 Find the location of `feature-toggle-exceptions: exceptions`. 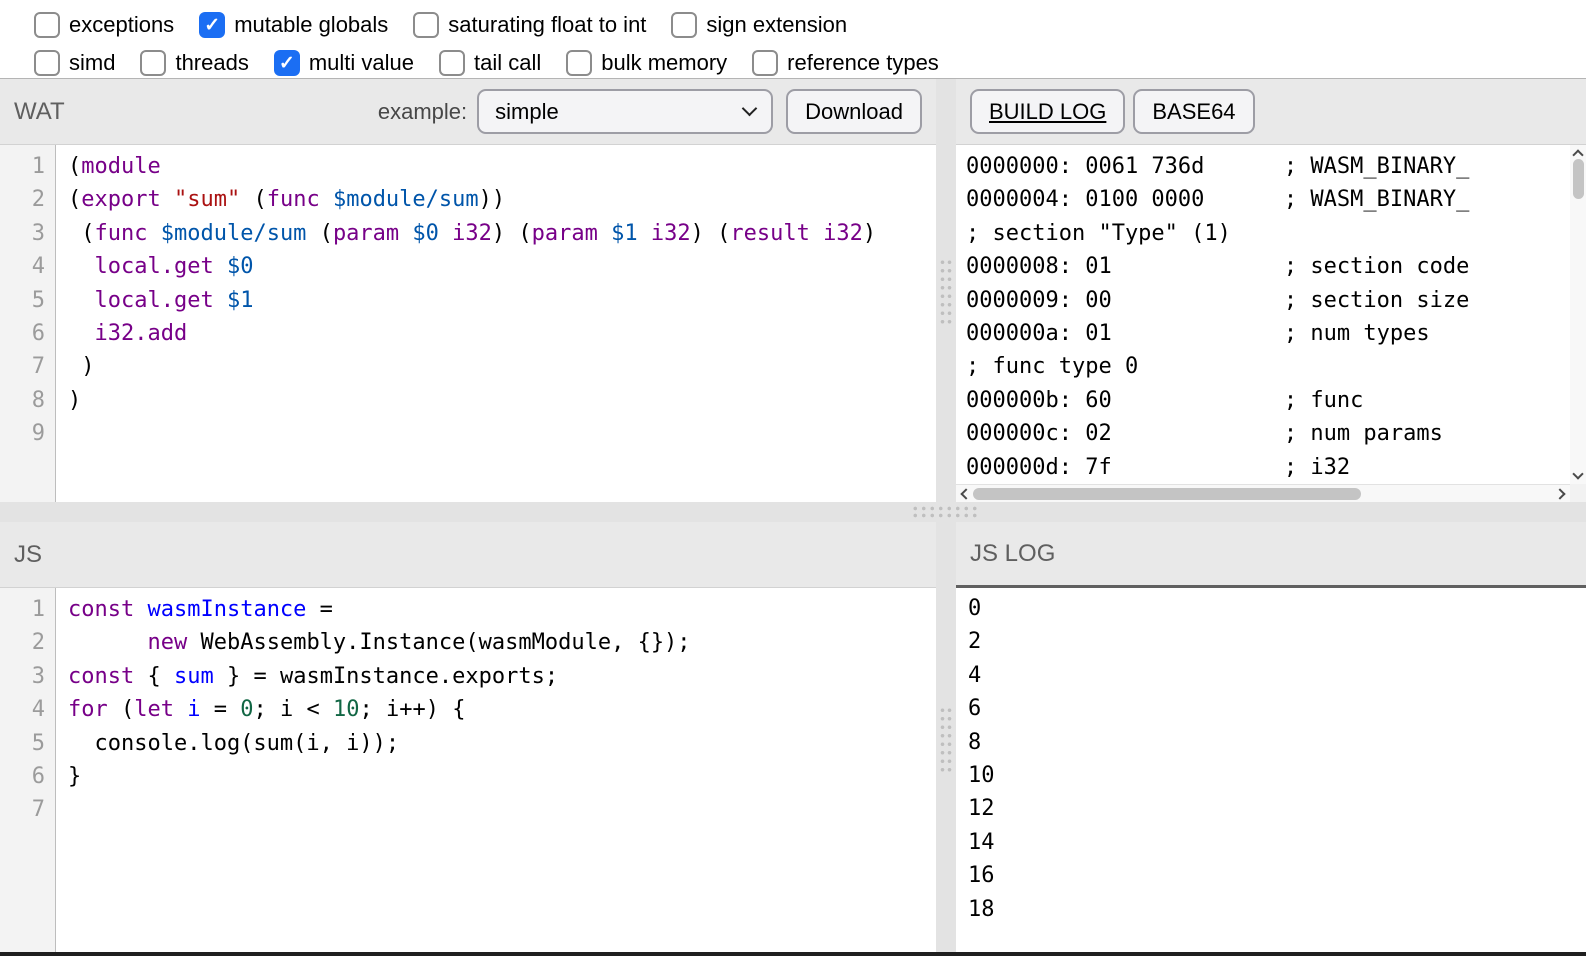

feature-toggle-exceptions: exceptions is located at coordinates (104, 25).